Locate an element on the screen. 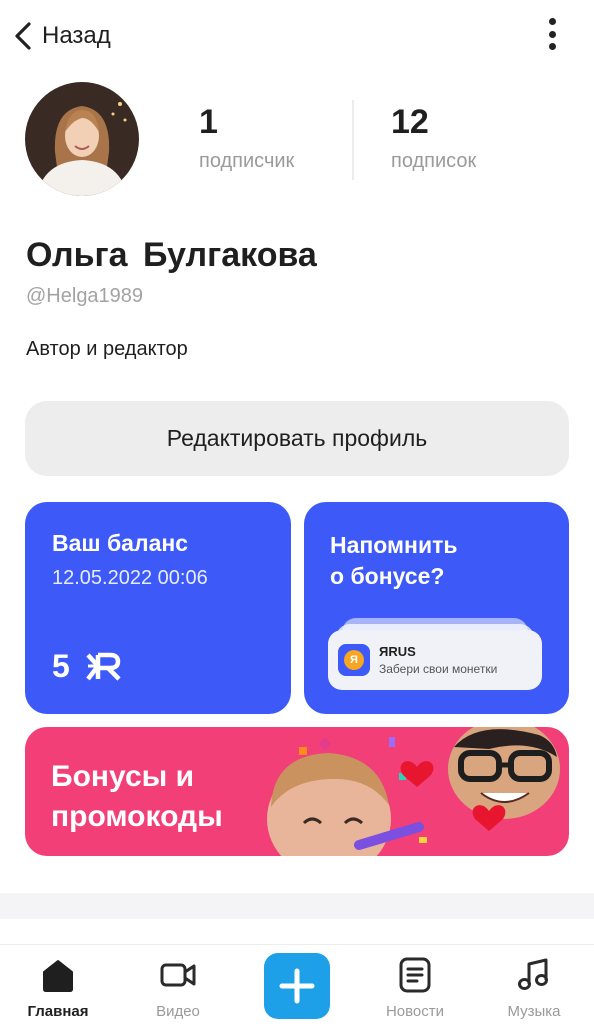  plus-icon is located at coordinates (297, 986).